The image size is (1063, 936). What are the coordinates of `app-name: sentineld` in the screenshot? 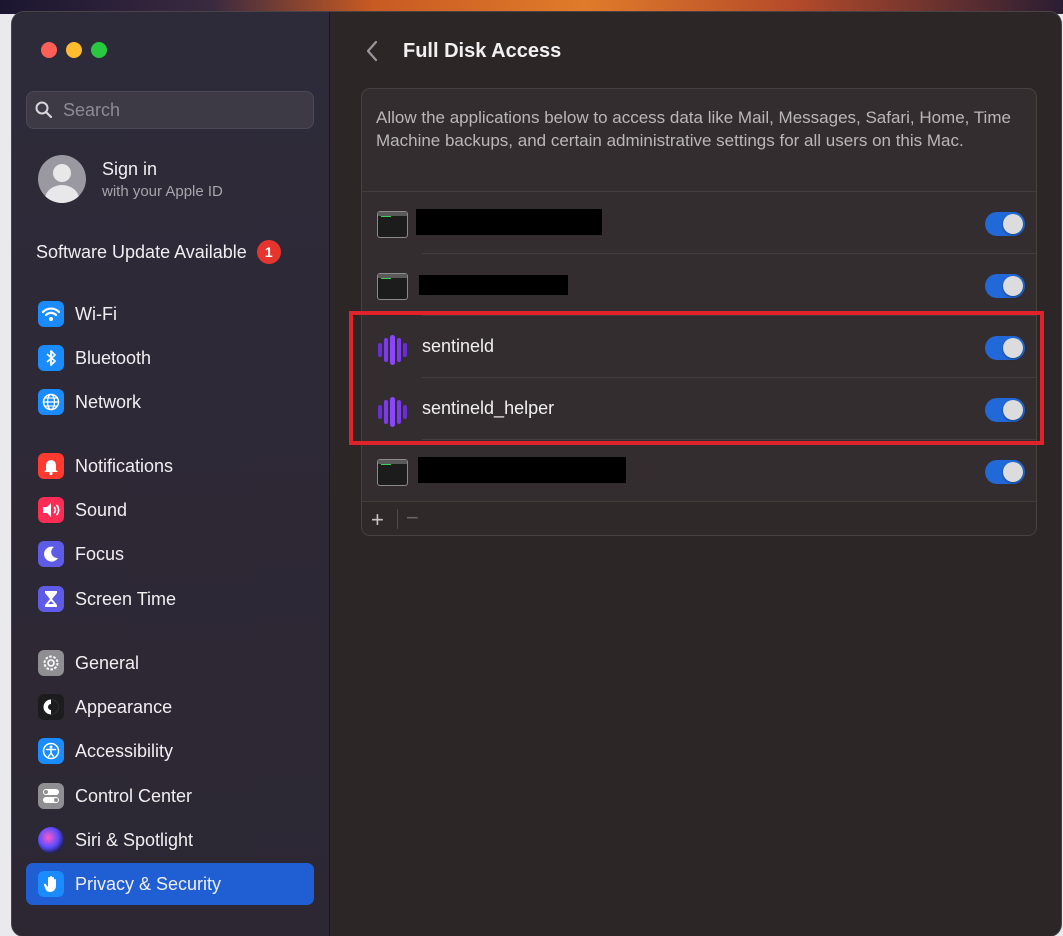 It's located at (458, 346).